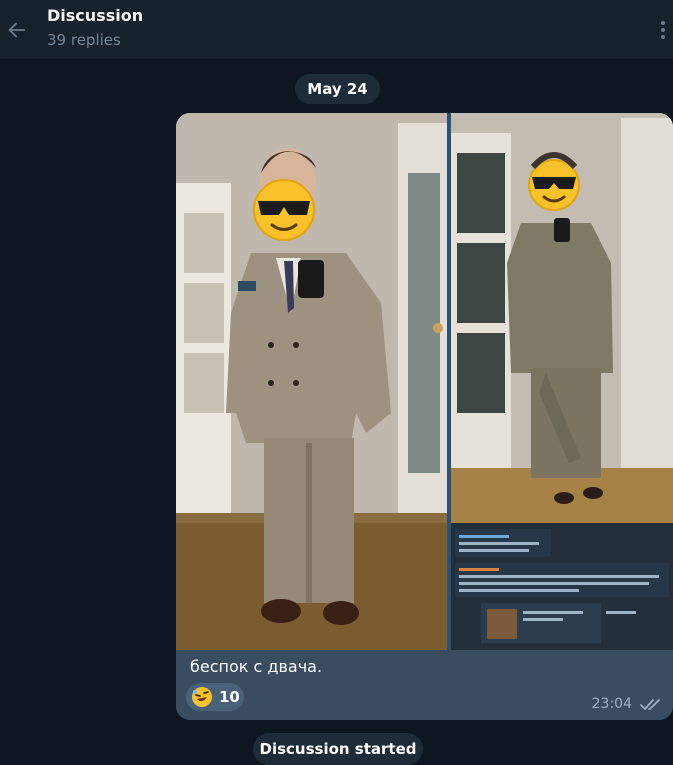 Image resolution: width=673 pixels, height=765 pixels. Describe the element at coordinates (337, 89) in the screenshot. I see `date-separator: May 24` at that location.